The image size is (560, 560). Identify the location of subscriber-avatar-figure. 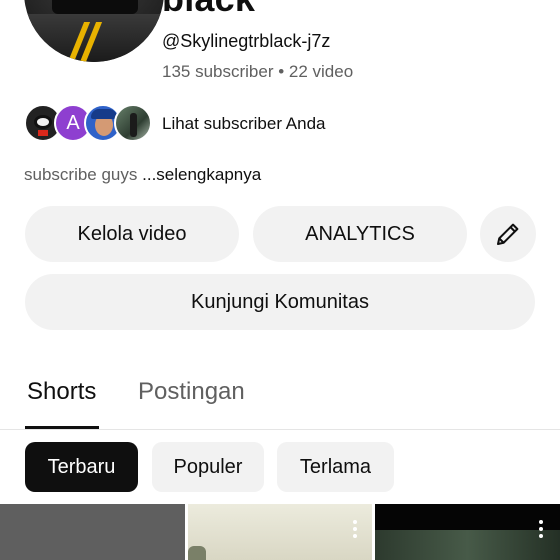
(133, 125).